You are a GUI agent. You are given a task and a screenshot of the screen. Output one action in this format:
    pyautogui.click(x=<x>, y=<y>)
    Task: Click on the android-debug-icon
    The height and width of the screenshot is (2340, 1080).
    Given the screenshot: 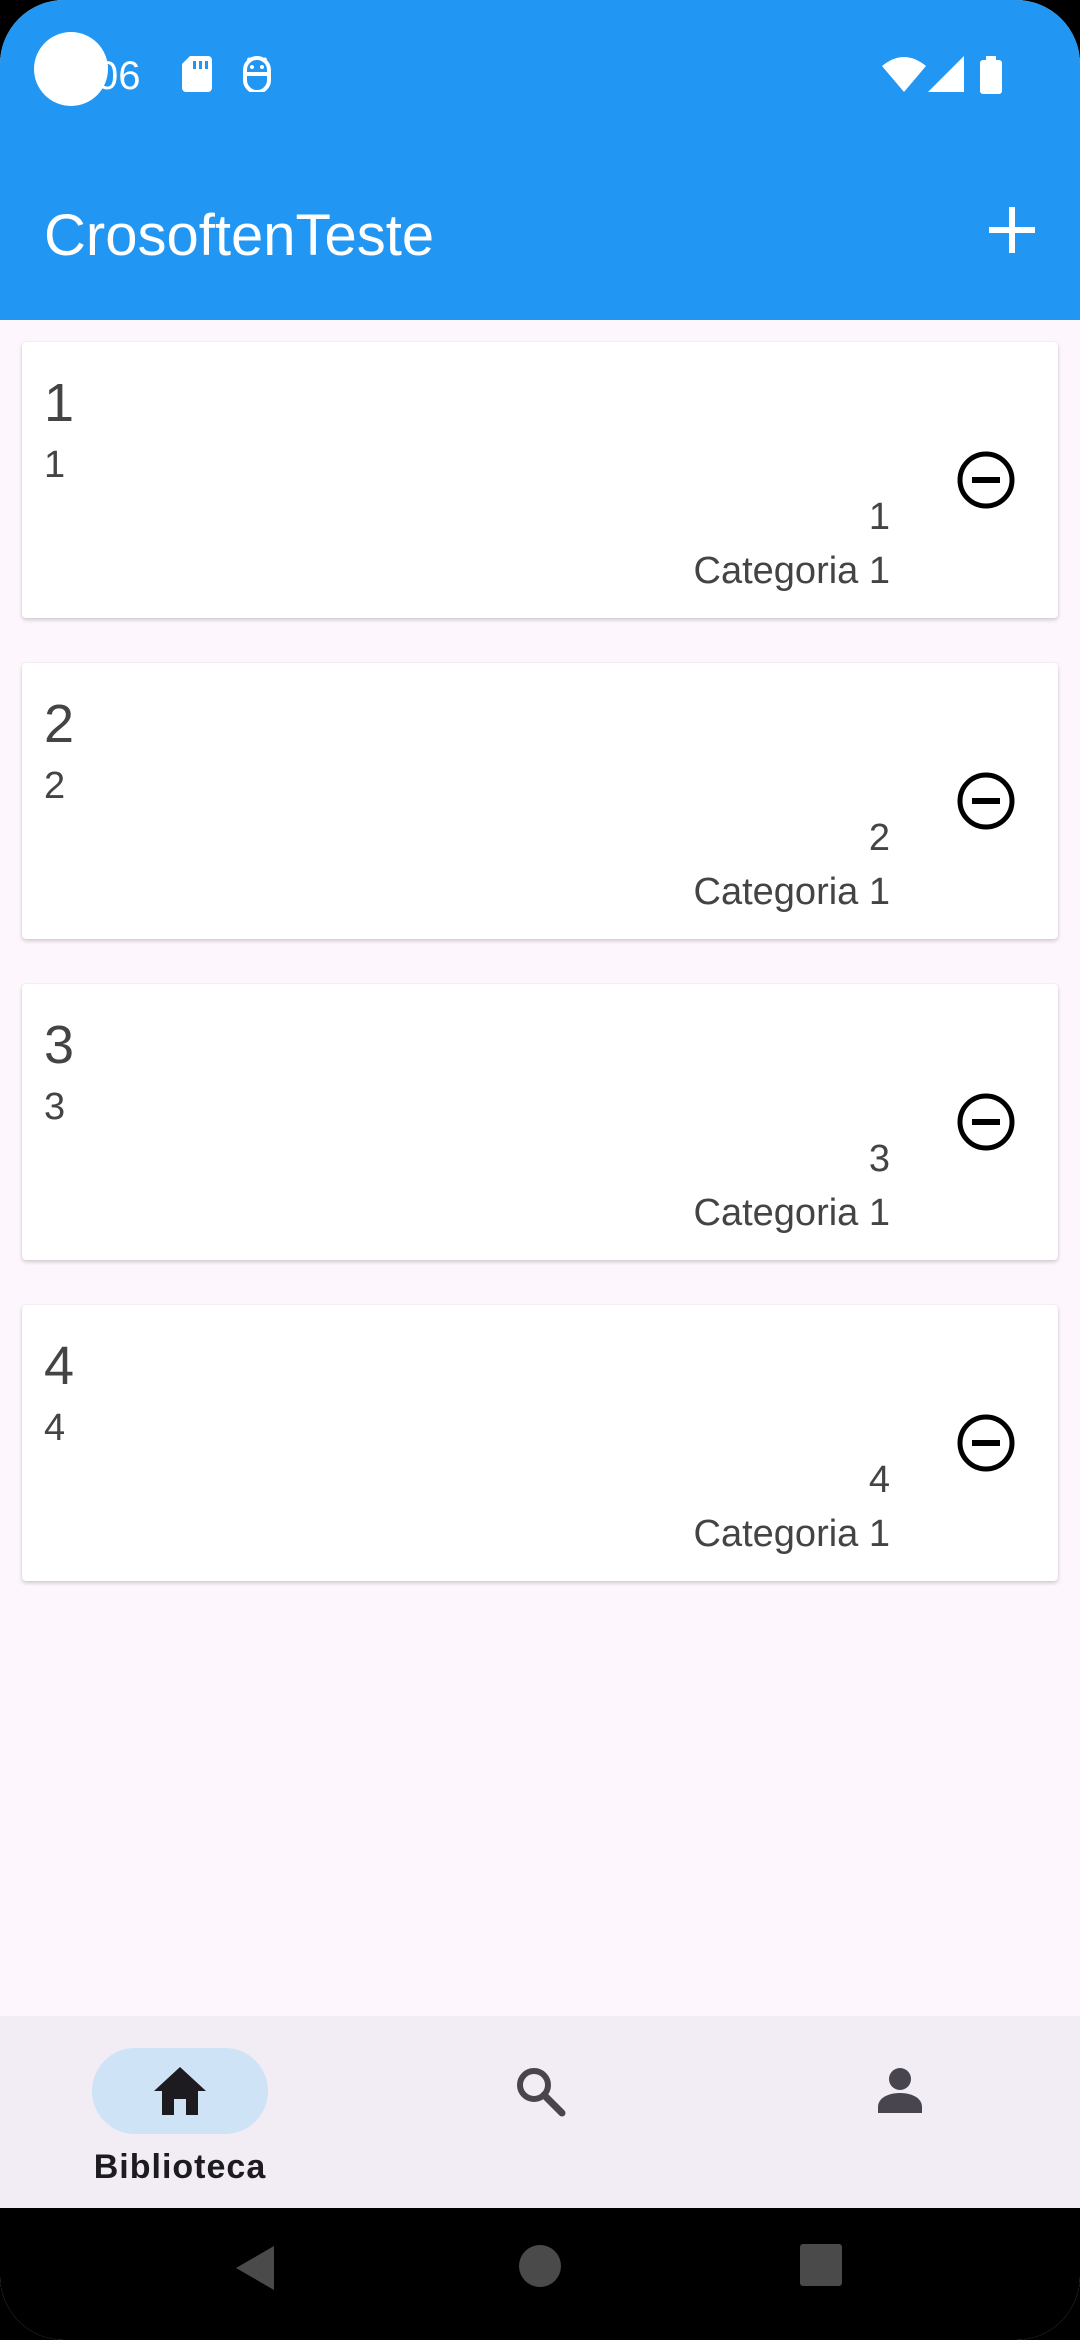 What is the action you would take?
    pyautogui.click(x=257, y=74)
    